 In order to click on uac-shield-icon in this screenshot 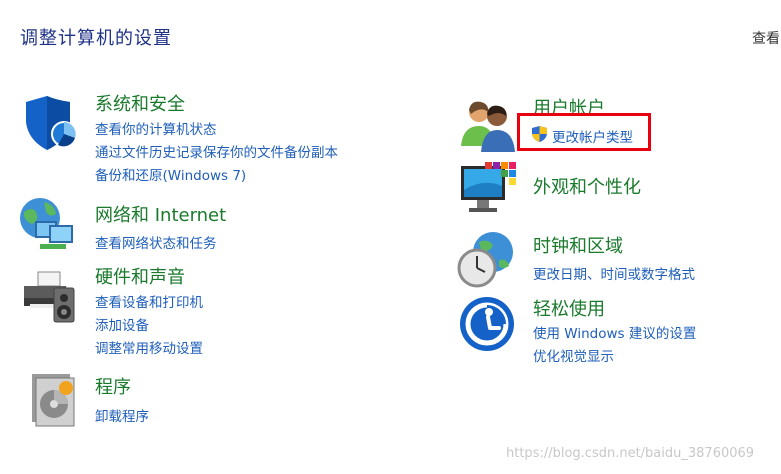, I will do `click(539, 134)`.